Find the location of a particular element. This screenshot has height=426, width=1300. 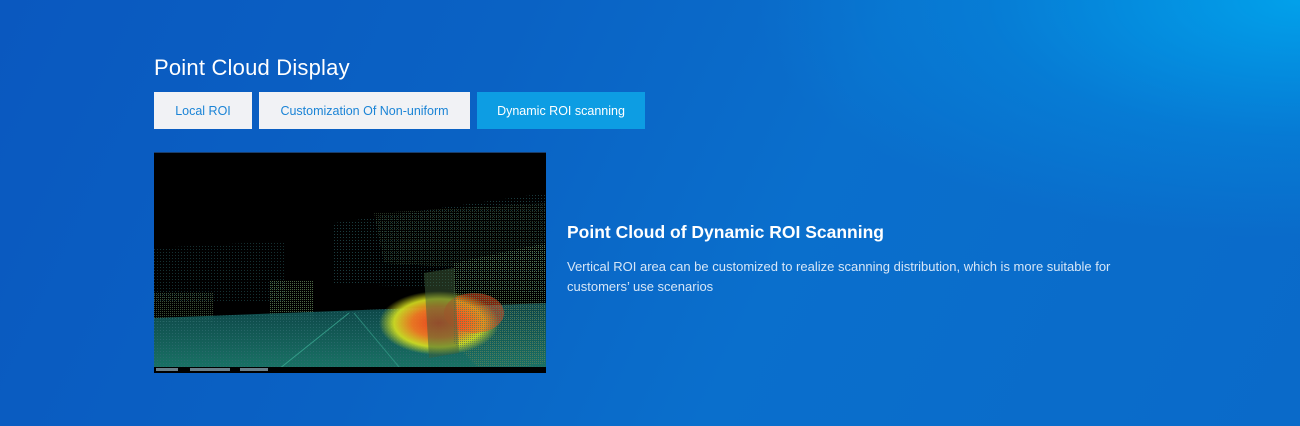

content-title: Point Cloud of Dynamic ROI Scanning is located at coordinates (725, 232).